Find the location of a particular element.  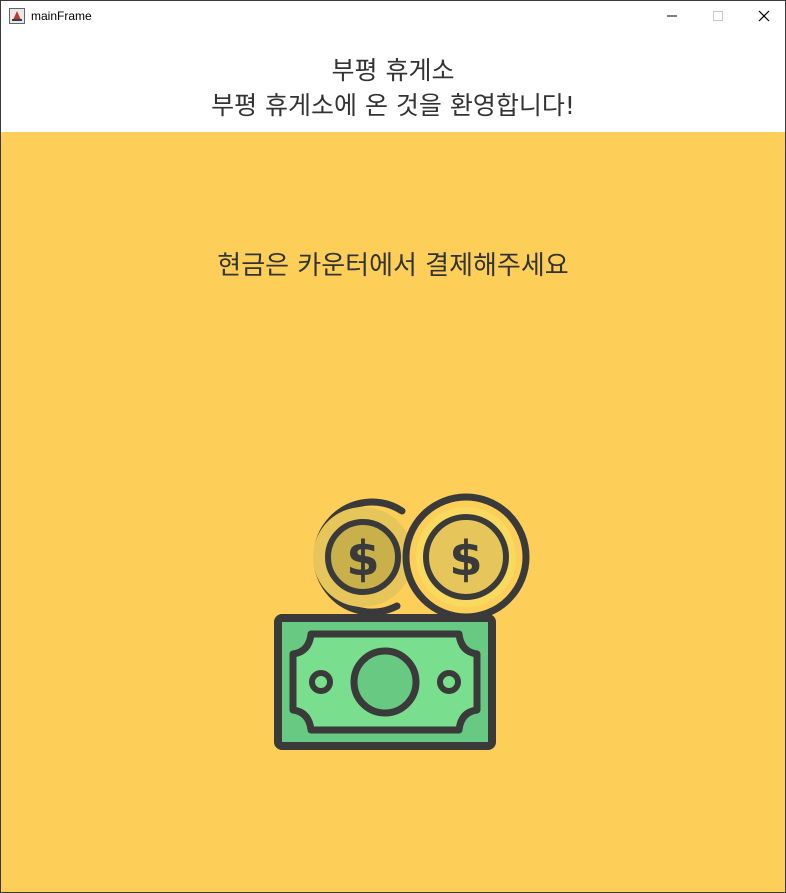

close-button is located at coordinates (763, 16).